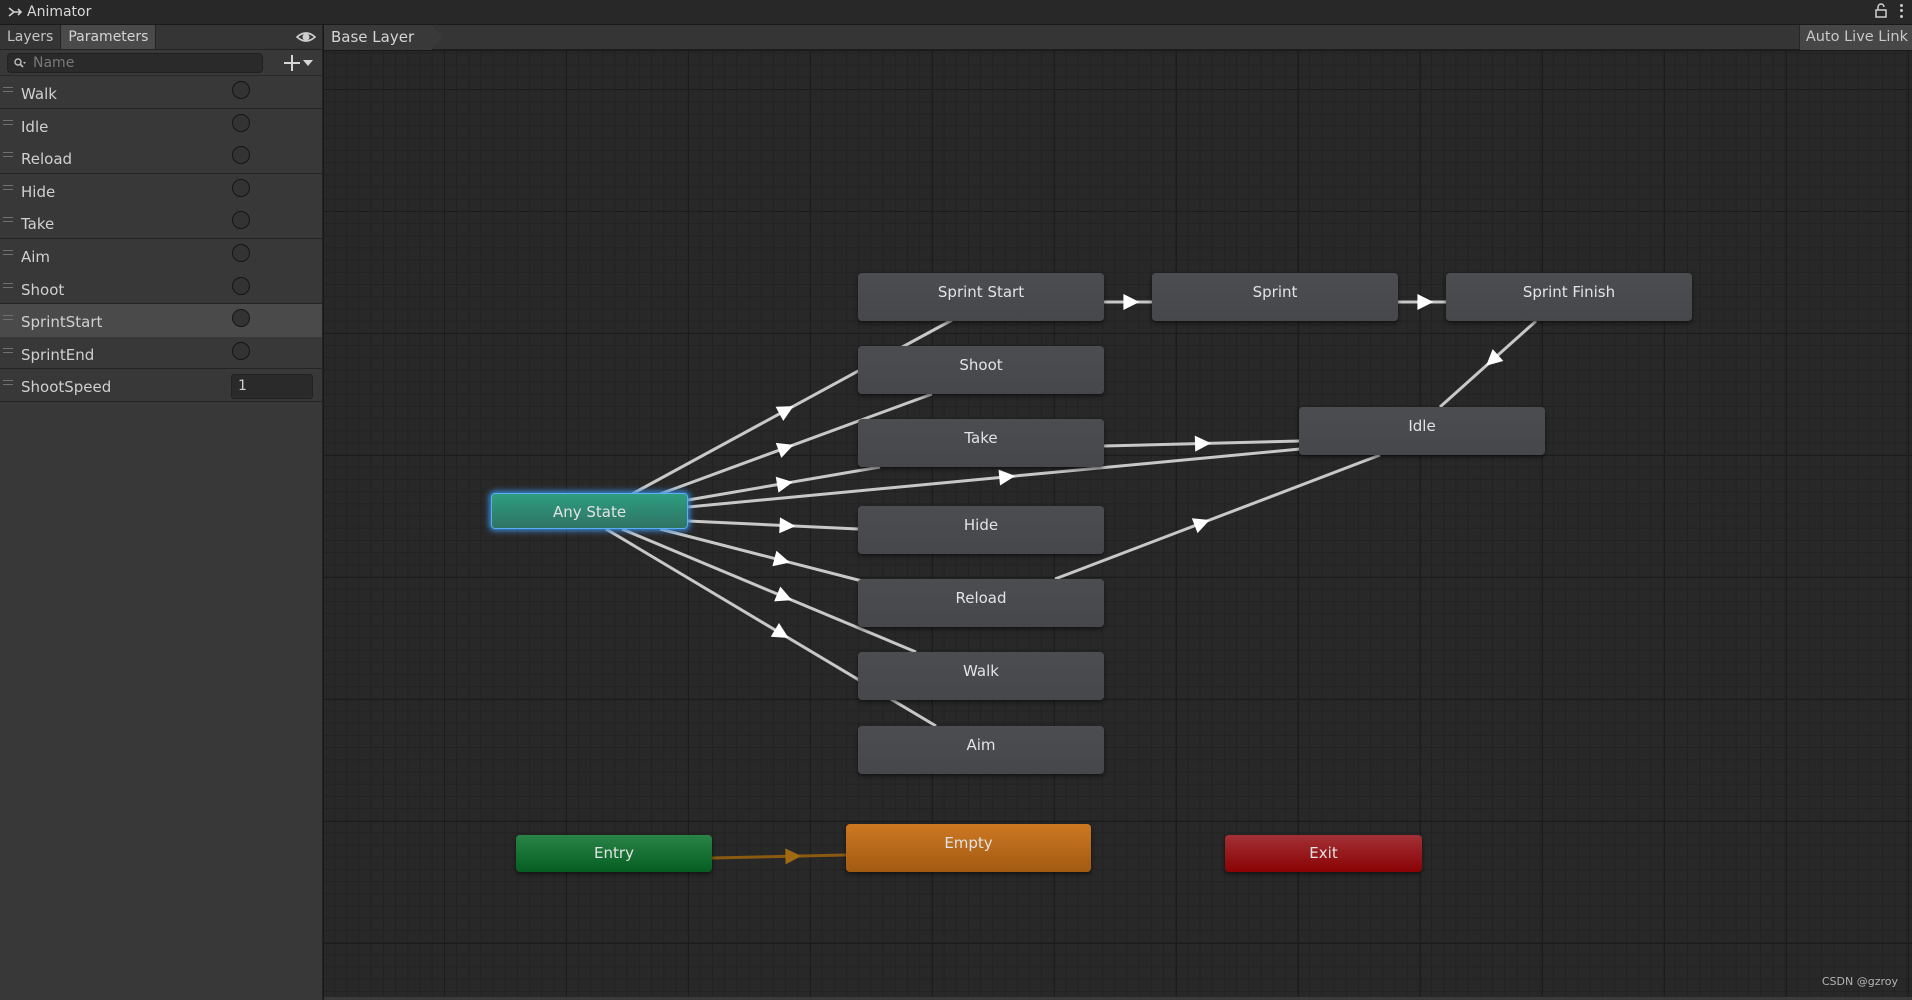  What do you see at coordinates (981, 671) in the screenshot?
I see `state-label: Walk` at bounding box center [981, 671].